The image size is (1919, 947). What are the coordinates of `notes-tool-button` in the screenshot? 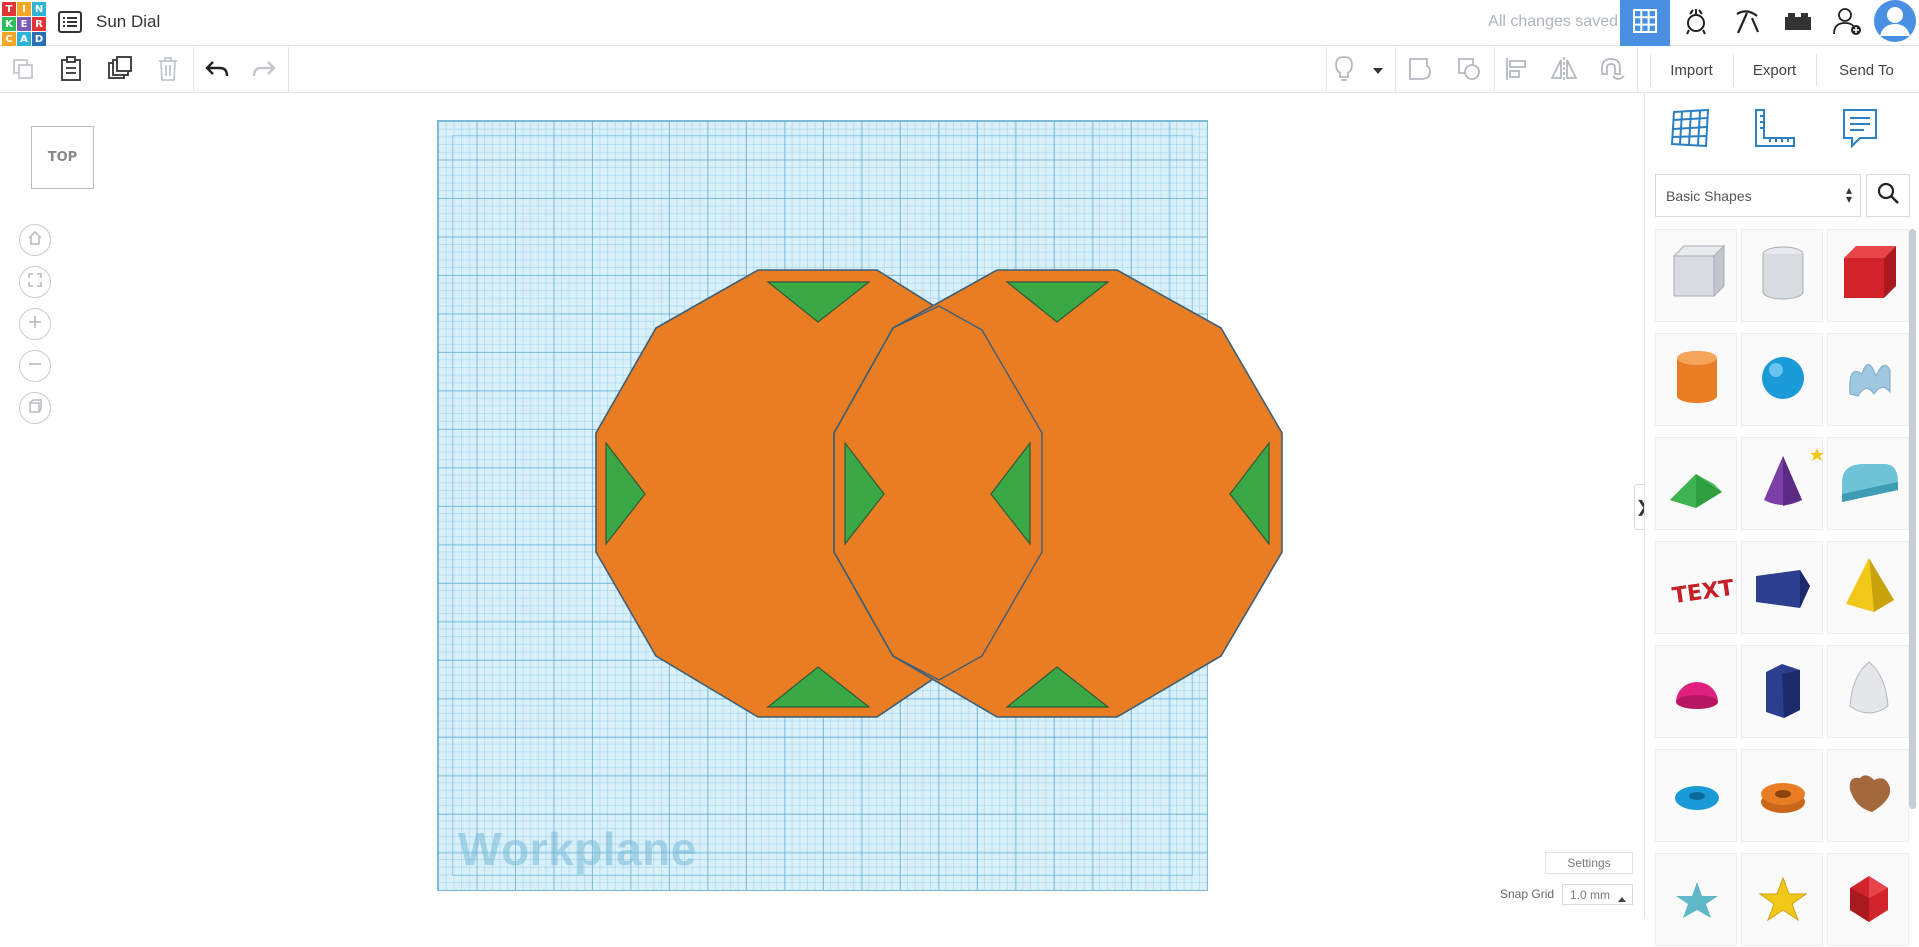 It's located at (1860, 130).